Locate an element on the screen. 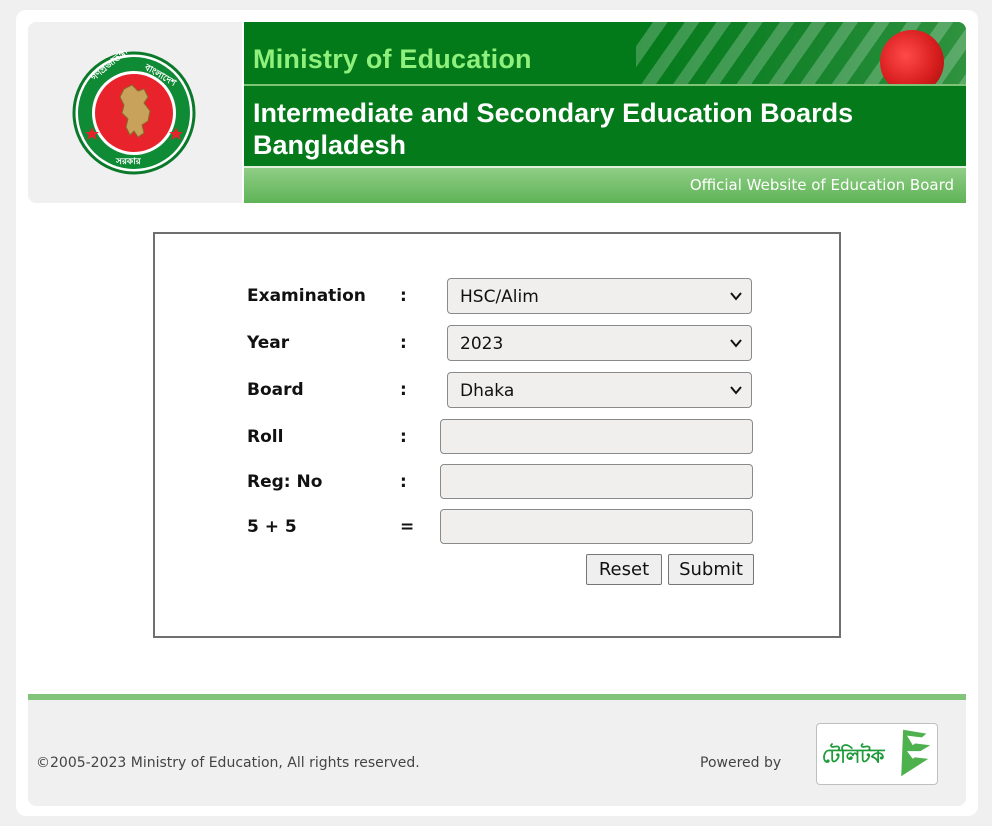 The image size is (992, 826). roll-input is located at coordinates (596, 436).